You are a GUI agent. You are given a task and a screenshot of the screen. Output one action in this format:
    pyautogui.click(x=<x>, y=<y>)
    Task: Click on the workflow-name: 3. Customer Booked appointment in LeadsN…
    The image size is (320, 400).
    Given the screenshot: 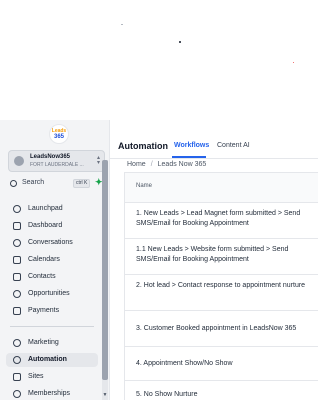 What is the action you would take?
    pyautogui.click(x=224, y=329)
    